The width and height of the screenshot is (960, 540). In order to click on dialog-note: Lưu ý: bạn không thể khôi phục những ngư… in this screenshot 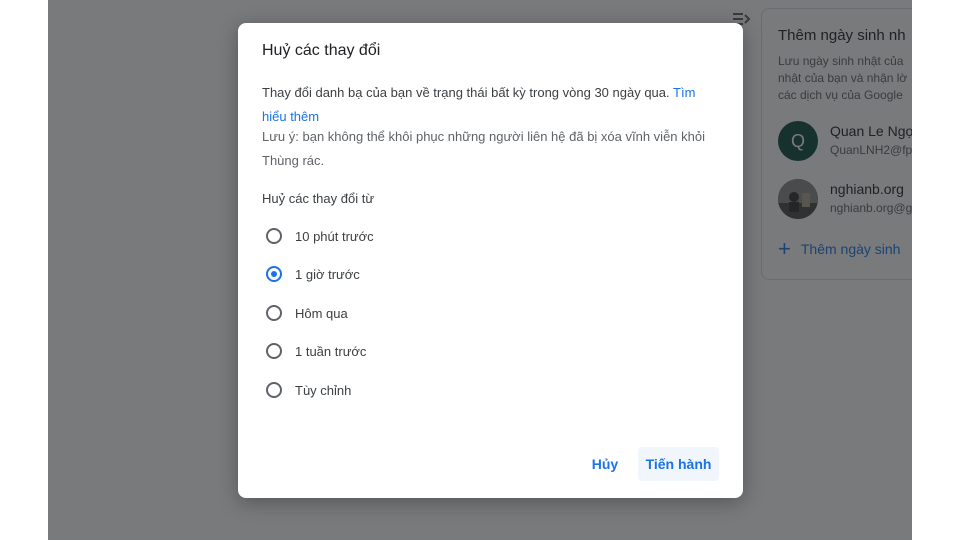, I will do `click(483, 148)`.